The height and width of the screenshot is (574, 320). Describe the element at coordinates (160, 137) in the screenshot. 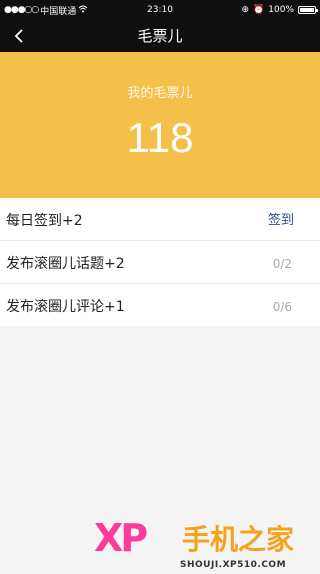

I see `points-value: 118` at that location.